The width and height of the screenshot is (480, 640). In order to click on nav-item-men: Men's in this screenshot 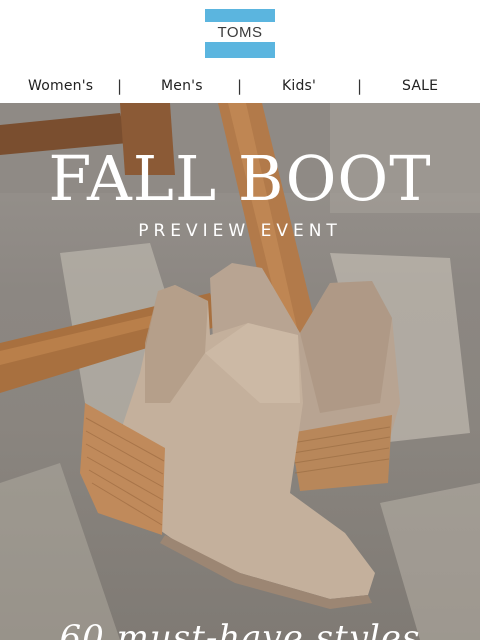, I will do `click(182, 86)`.